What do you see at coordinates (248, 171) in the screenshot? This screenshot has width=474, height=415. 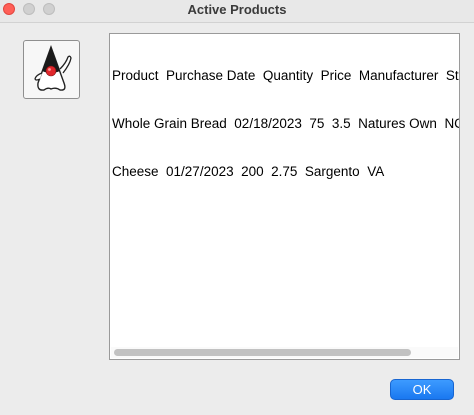 I see `text-line-2: Cheese 01/27/2023 200 2.75 Sargento VA` at bounding box center [248, 171].